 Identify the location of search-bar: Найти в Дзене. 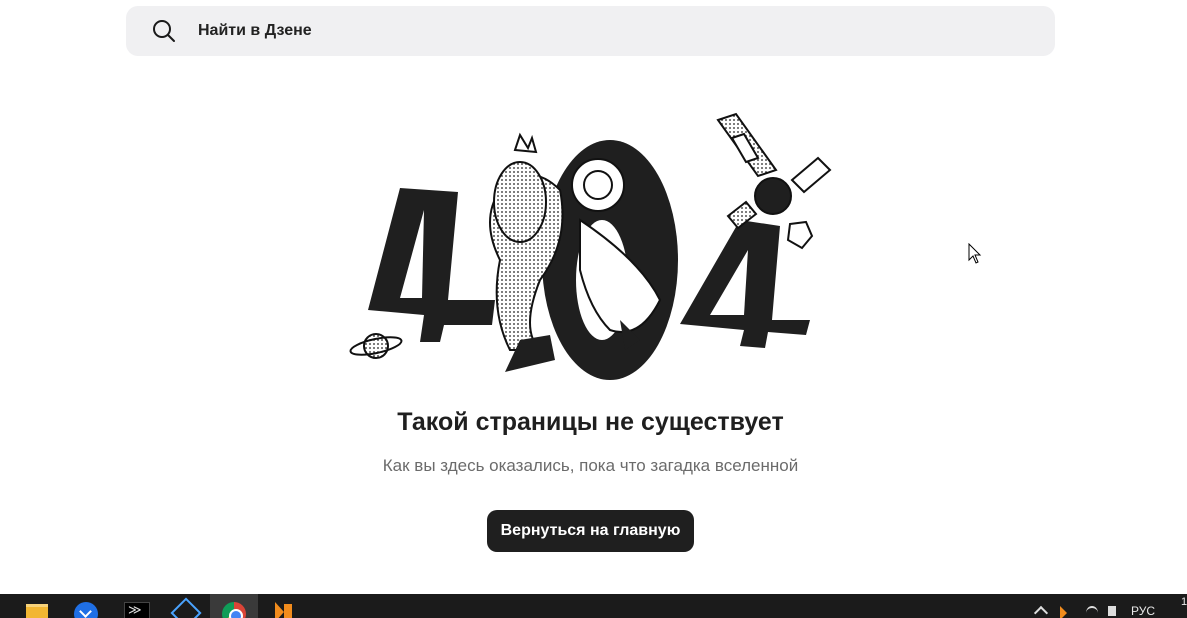
(590, 31).